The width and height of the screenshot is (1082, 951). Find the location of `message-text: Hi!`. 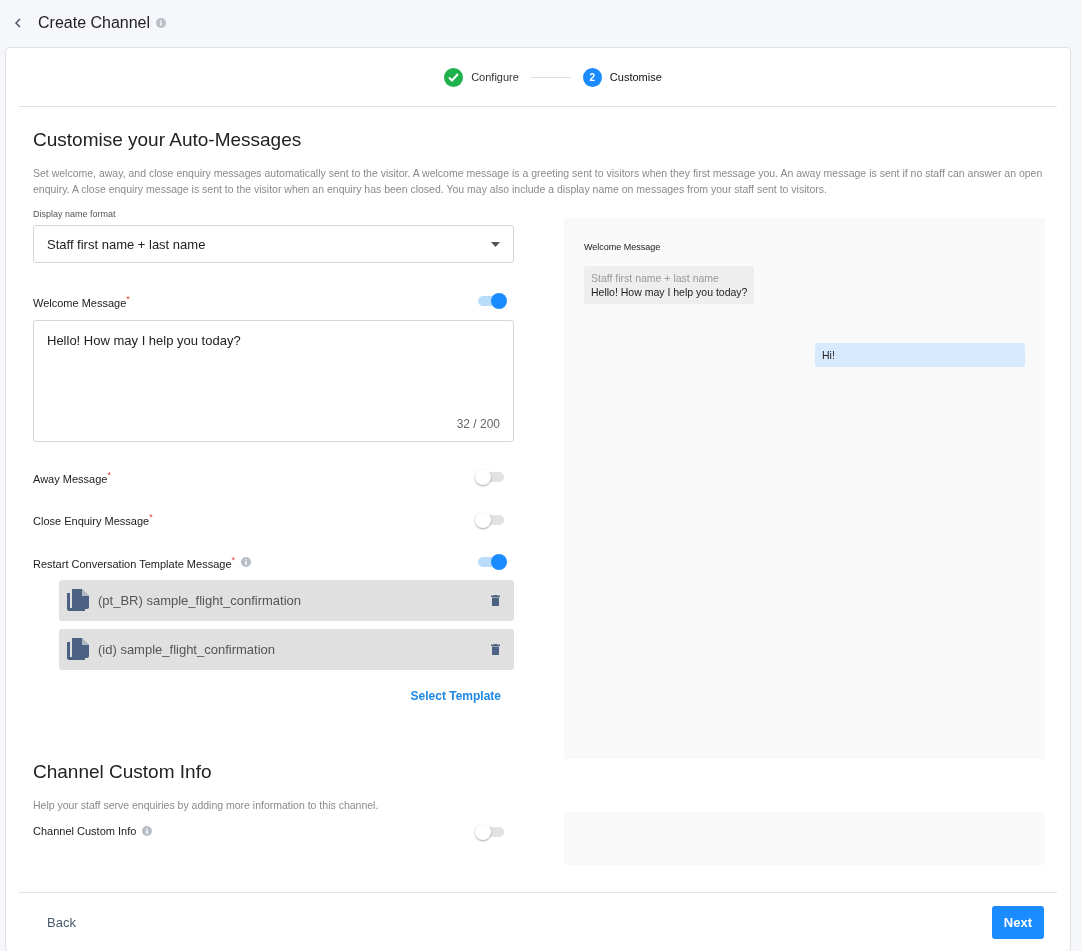

message-text: Hi! is located at coordinates (829, 355).